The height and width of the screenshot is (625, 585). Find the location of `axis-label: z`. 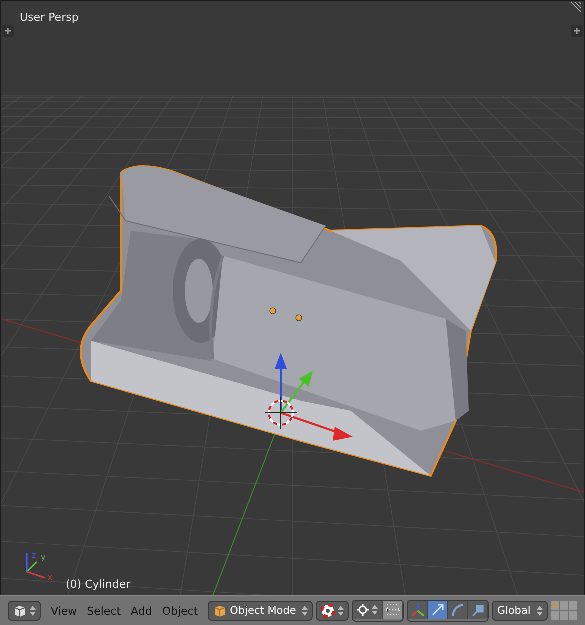

axis-label: z is located at coordinates (34, 556).